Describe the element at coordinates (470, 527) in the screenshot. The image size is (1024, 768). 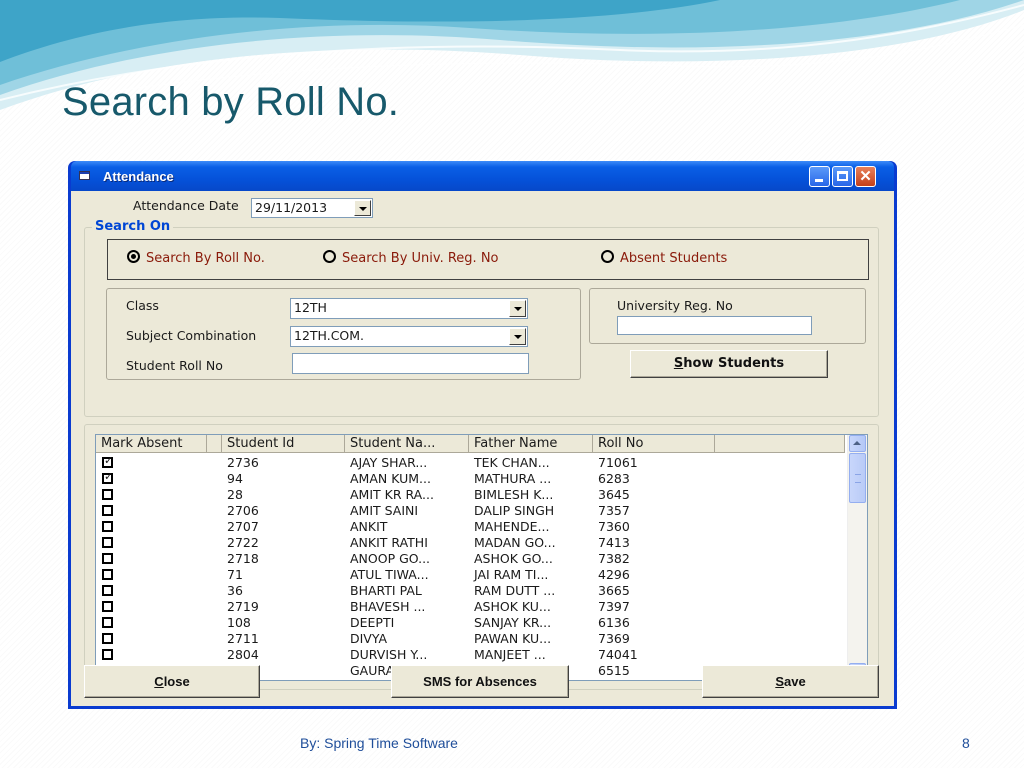
I see `table-row: 2707 ANKIT MAHENDE... 7360` at that location.